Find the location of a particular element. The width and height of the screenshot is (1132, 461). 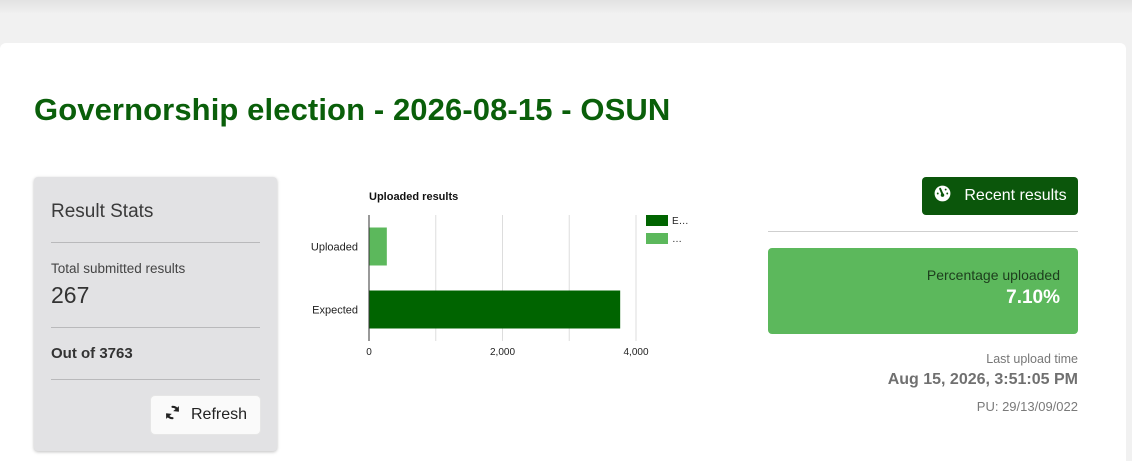

recent-results-button: Recent results is located at coordinates (1000, 196).